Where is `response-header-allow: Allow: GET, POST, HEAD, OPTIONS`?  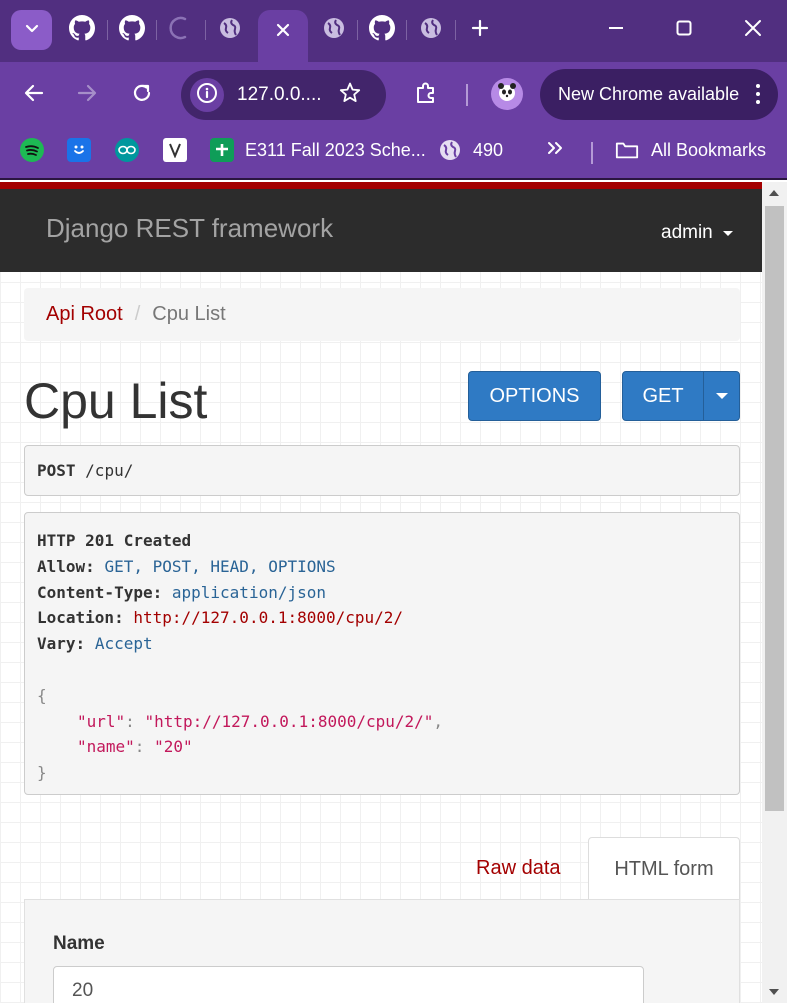
response-header-allow: Allow: GET, POST, HEAD, OPTIONS is located at coordinates (186, 566).